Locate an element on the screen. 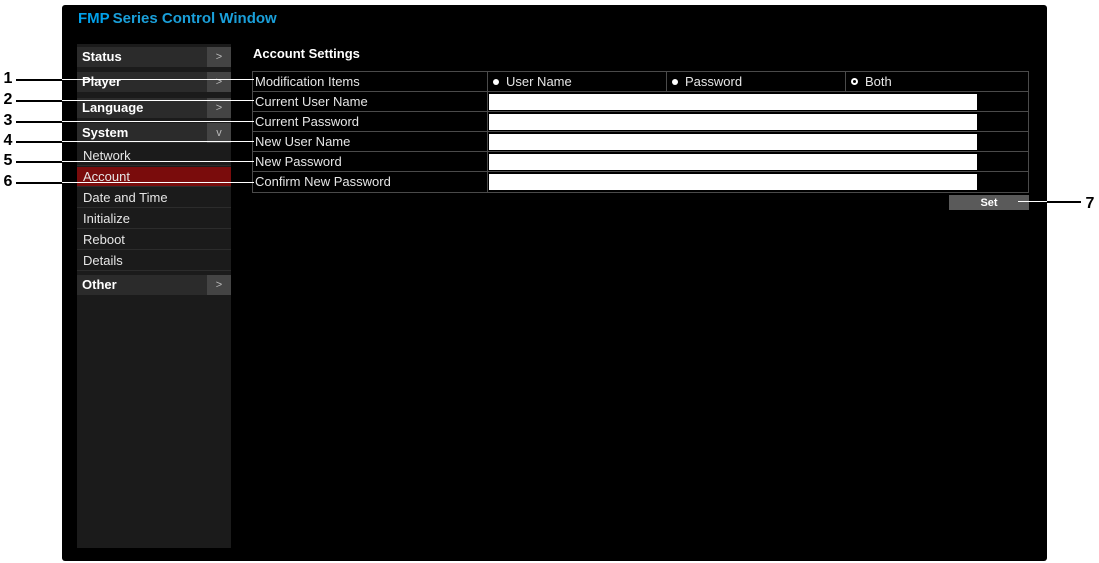 The width and height of the screenshot is (1099, 563). callout-2: 2 is located at coordinates (8, 99).